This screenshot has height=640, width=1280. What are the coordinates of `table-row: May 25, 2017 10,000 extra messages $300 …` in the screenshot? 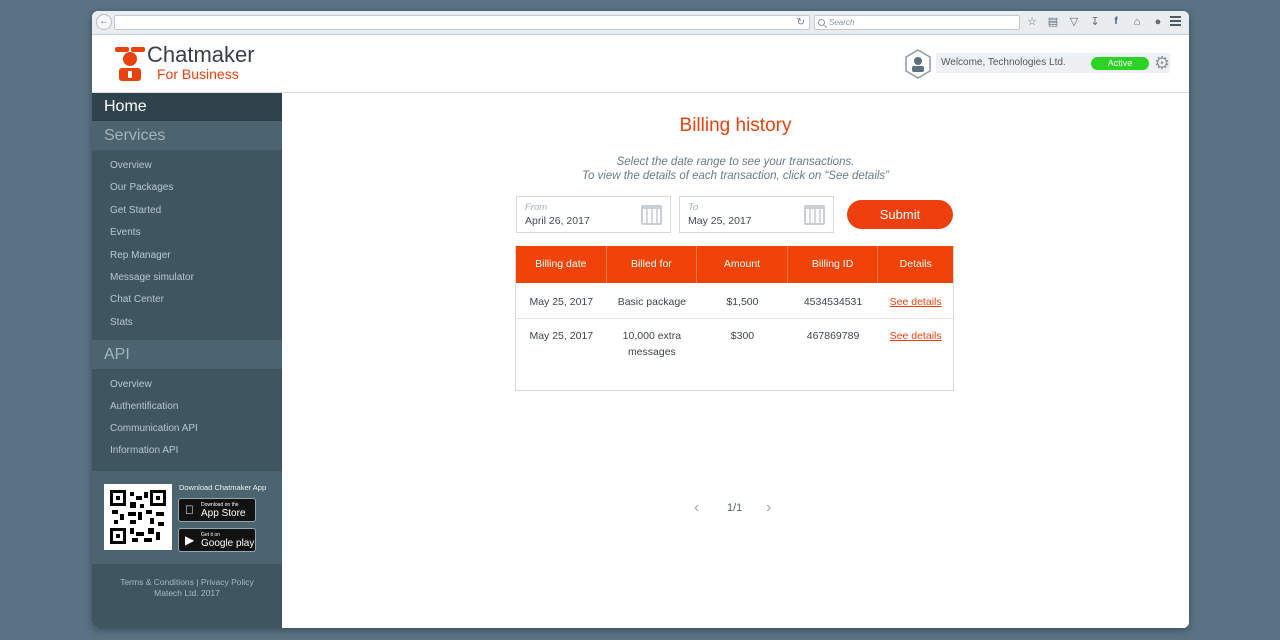 It's located at (734, 342).